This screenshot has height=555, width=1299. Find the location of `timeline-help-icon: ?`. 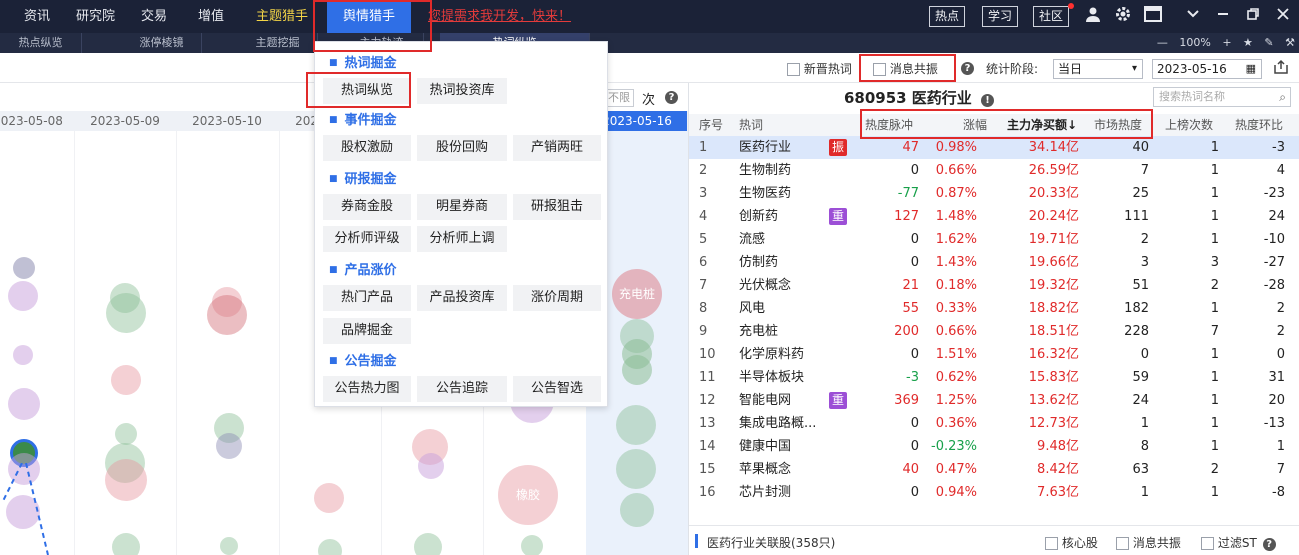

timeline-help-icon: ? is located at coordinates (671, 96).